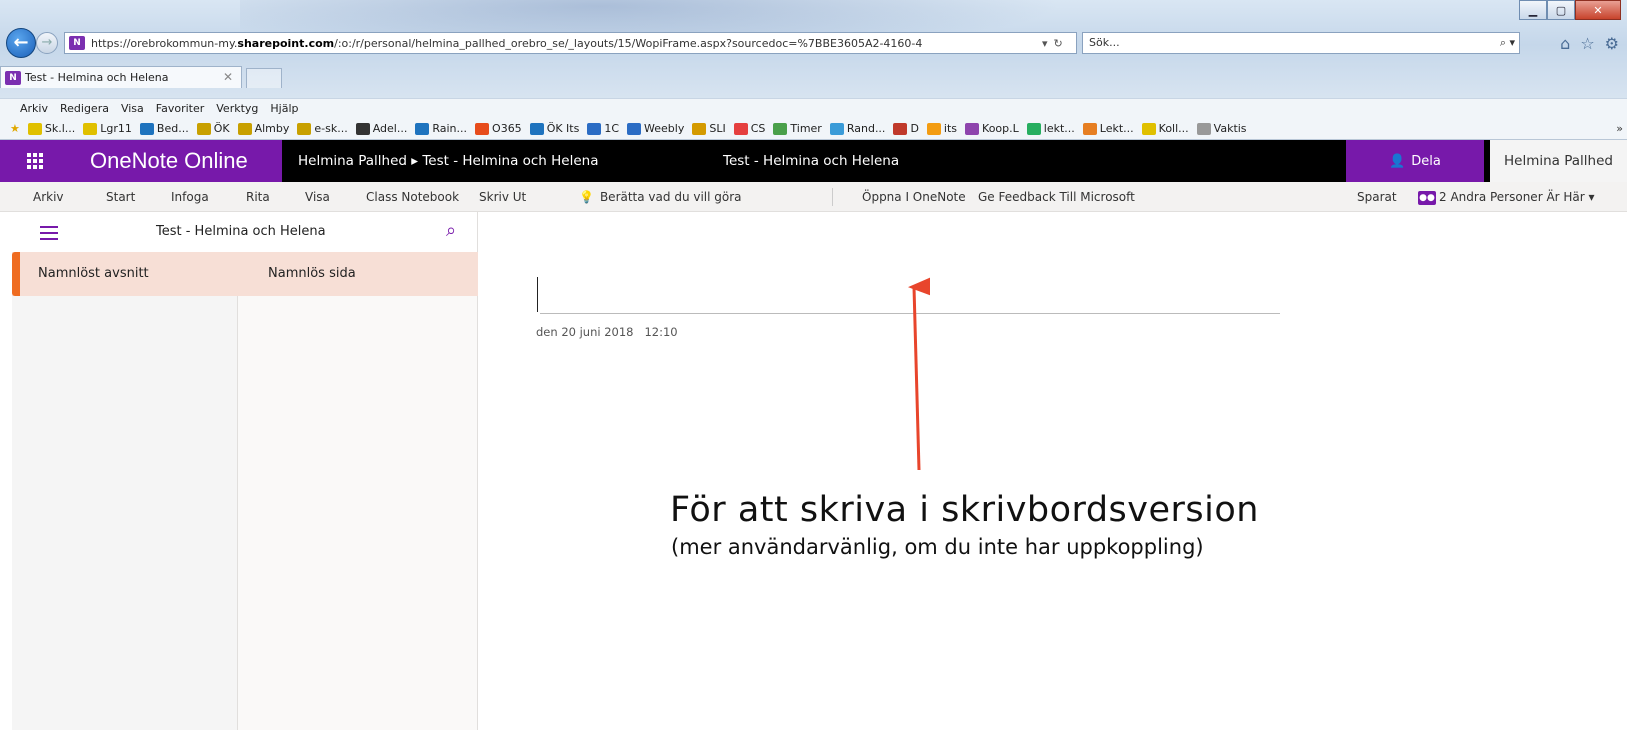 The image size is (1627, 730). I want to click on annotation-arrow, so click(919, 373).